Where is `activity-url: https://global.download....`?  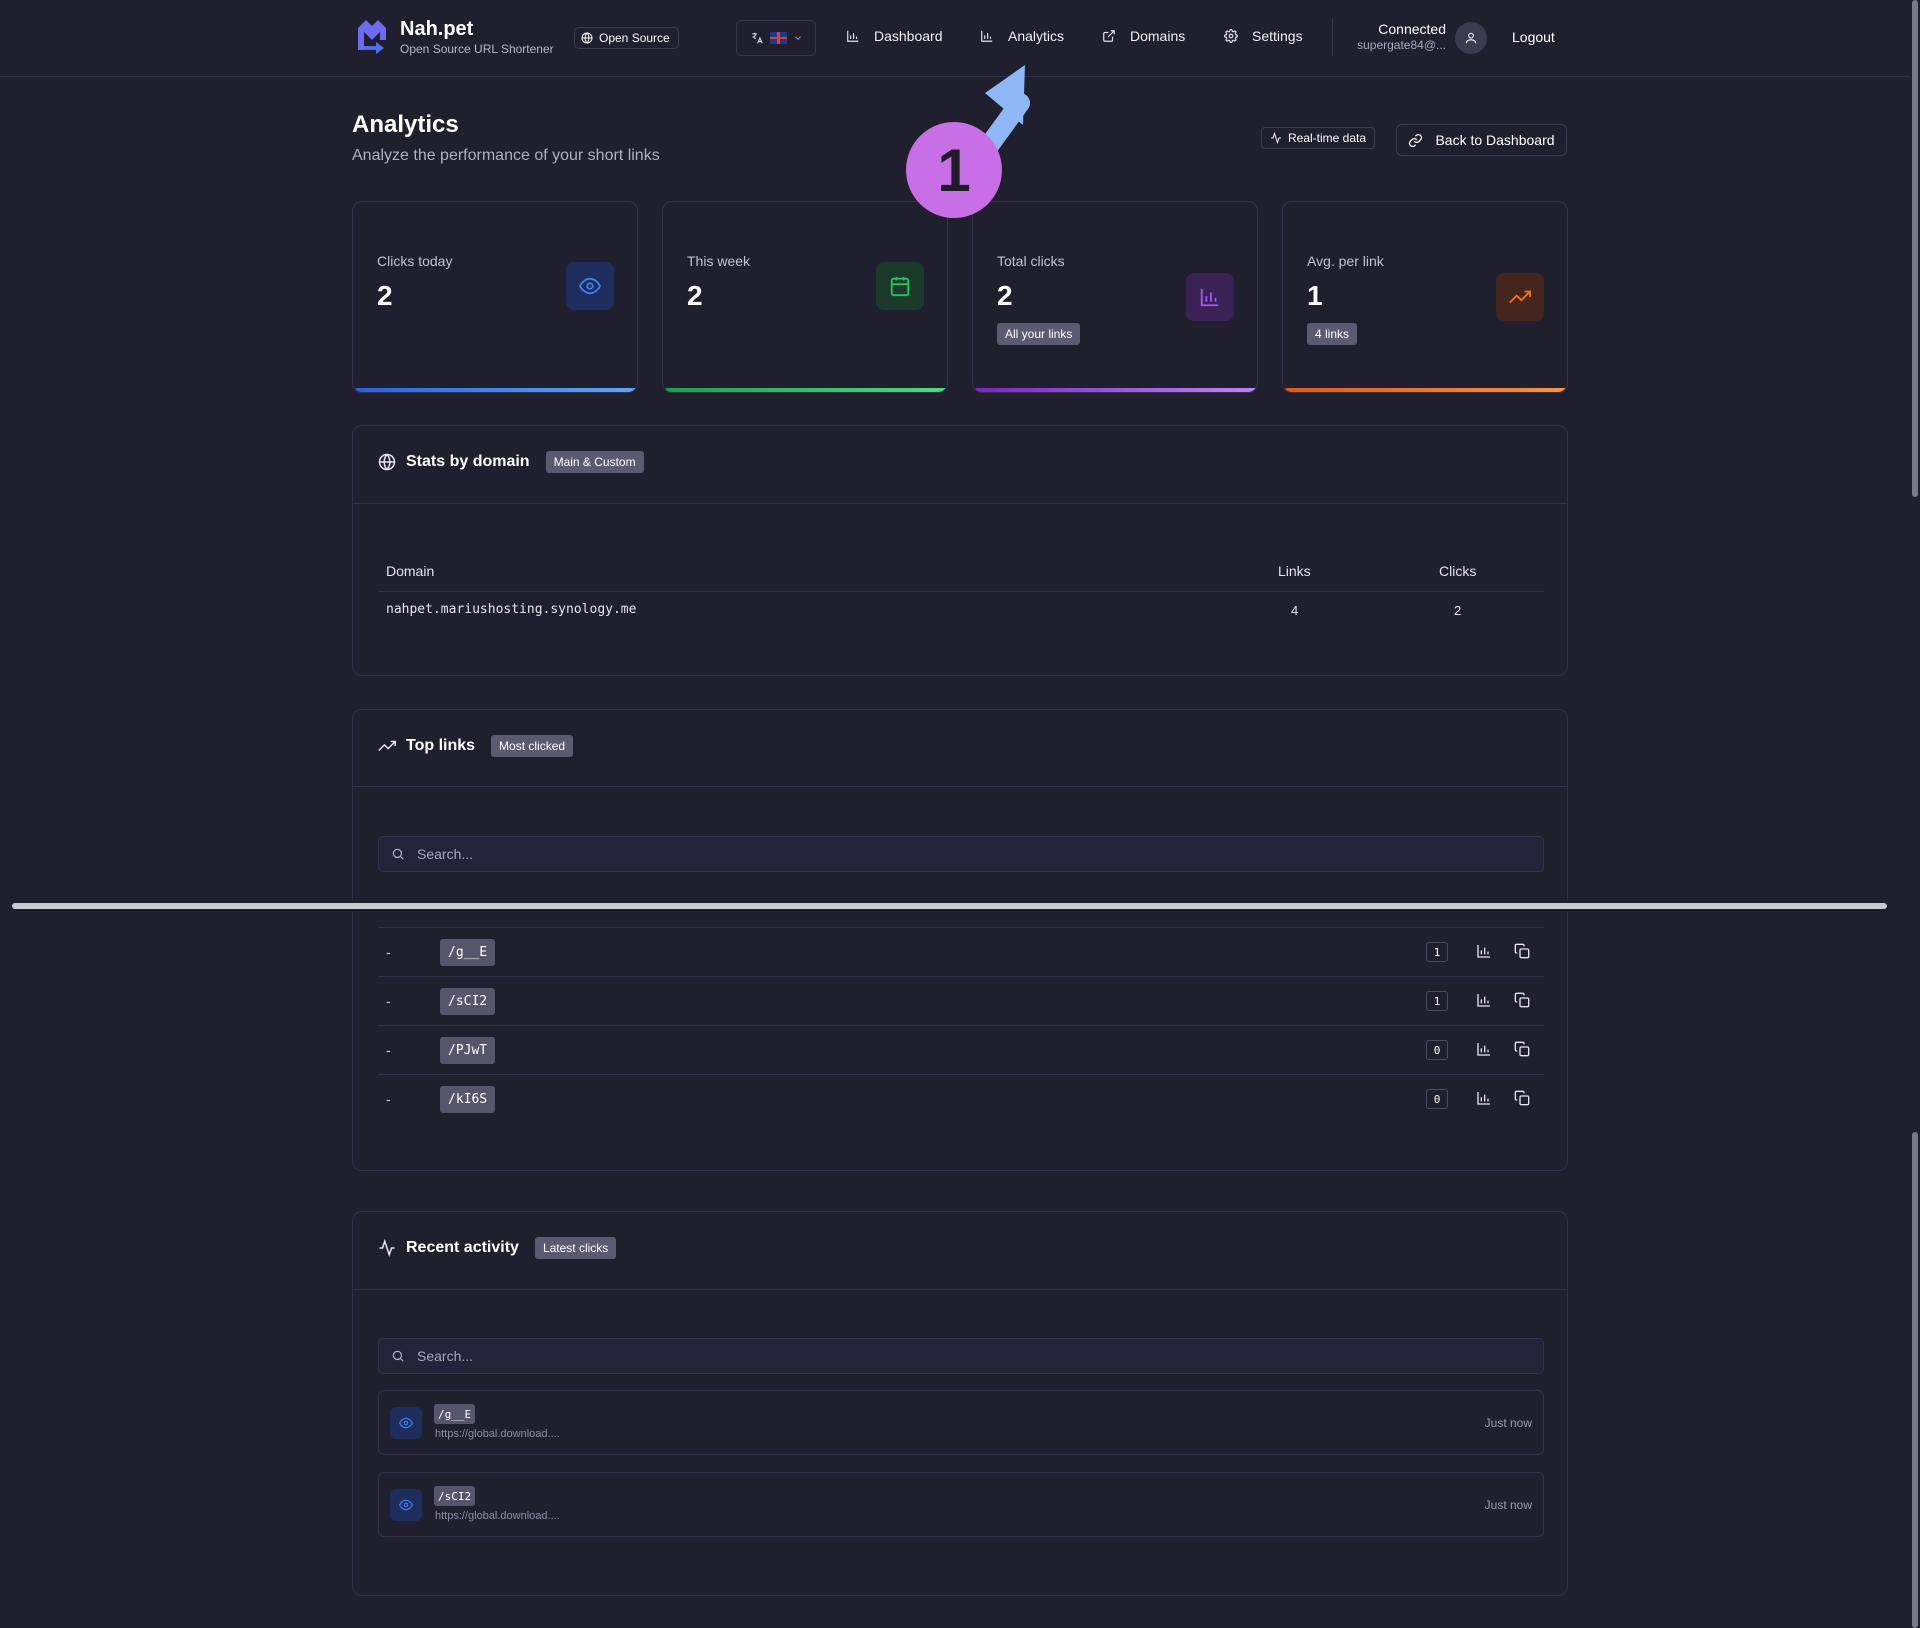
activity-url: https://global.download.... is located at coordinates (497, 1434).